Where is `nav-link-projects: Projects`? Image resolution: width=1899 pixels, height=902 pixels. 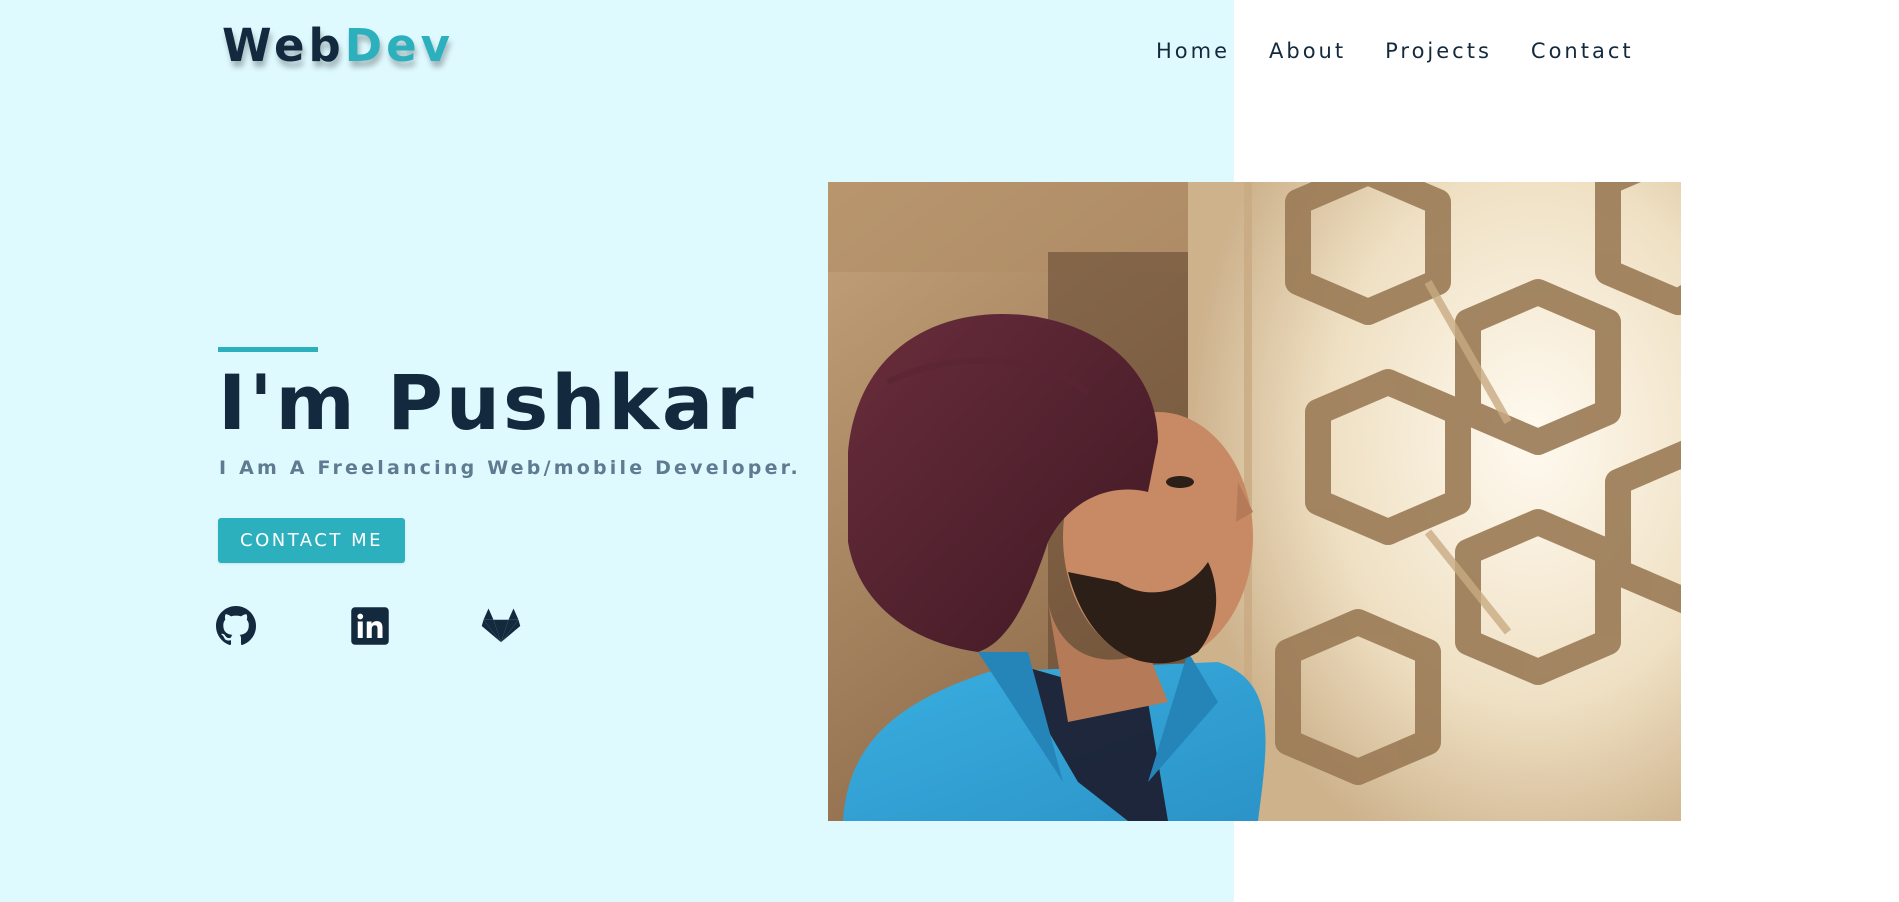 nav-link-projects: Projects is located at coordinates (1438, 51).